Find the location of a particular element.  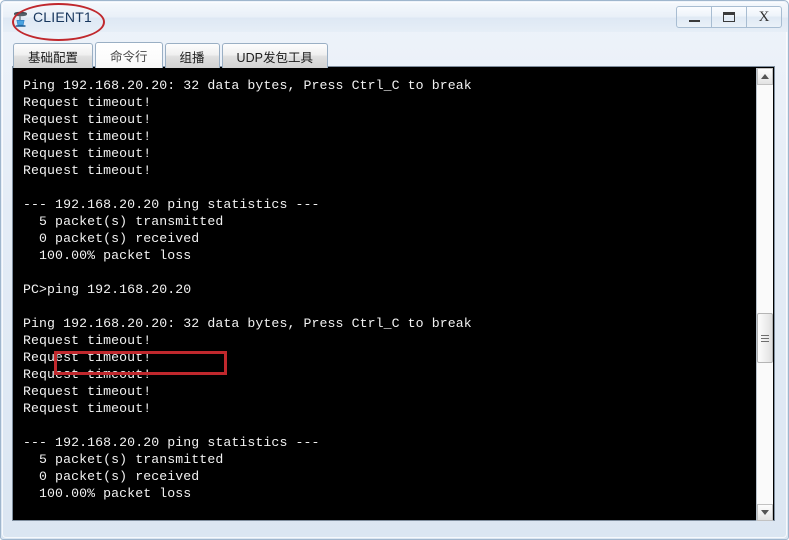

scrollbar-grip-icon is located at coordinates (765, 338).